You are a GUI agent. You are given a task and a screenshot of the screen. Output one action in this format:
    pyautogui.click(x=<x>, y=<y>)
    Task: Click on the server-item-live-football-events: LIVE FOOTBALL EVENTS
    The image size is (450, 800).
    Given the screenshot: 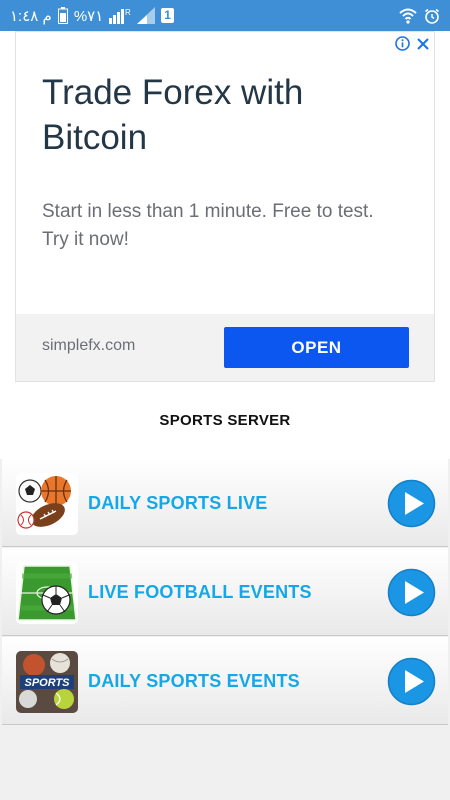 What is the action you would take?
    pyautogui.click(x=225, y=592)
    